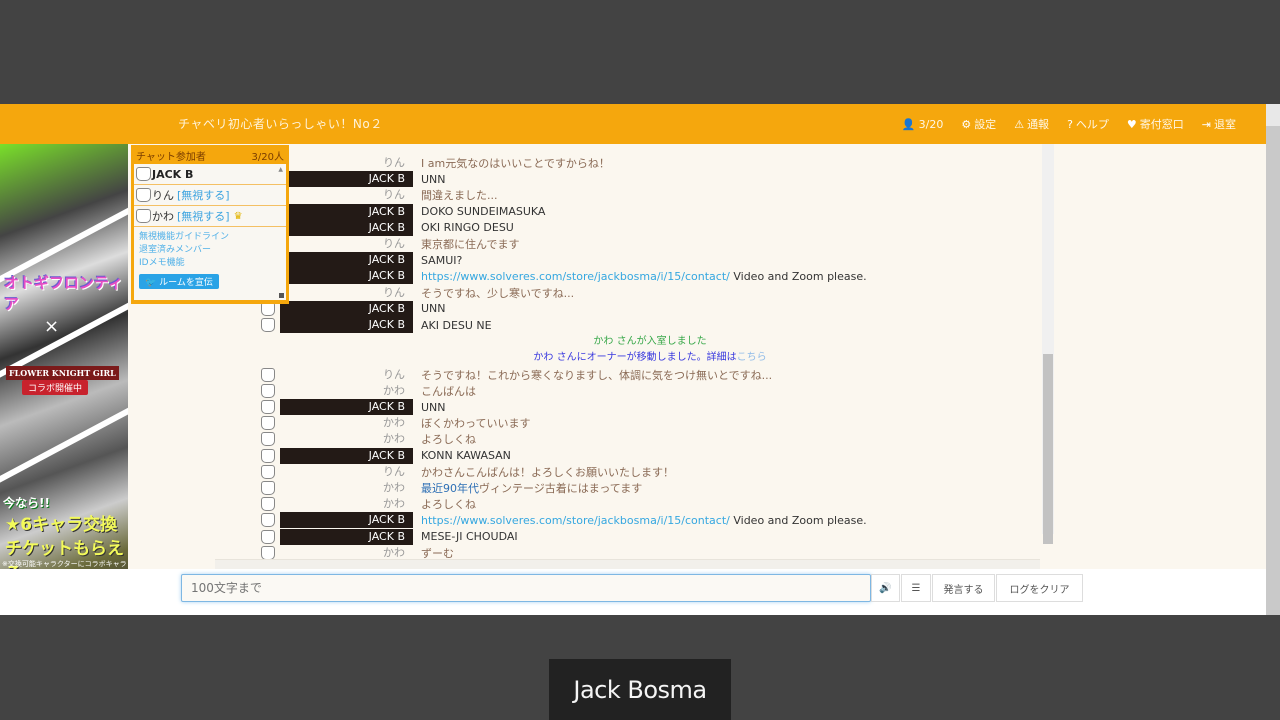  I want to click on message-text: よろしくね, so click(444, 504).